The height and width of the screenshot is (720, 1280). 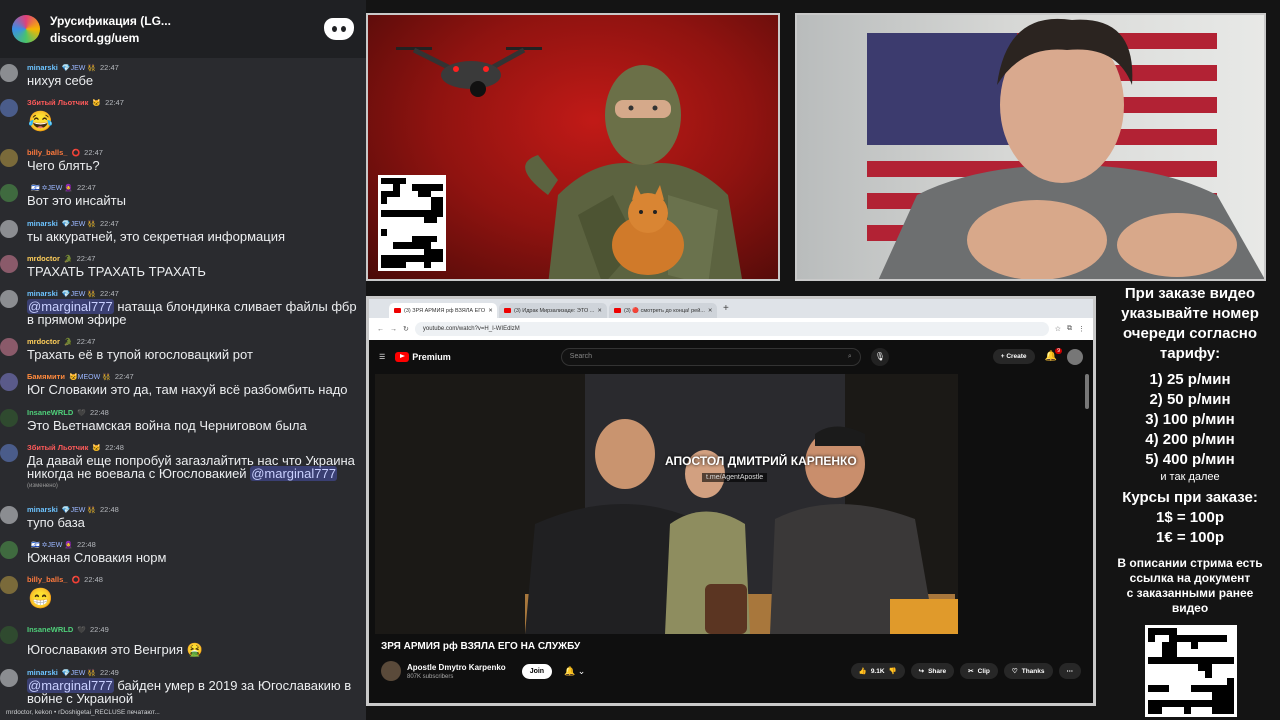 What do you see at coordinates (1013, 356) in the screenshot?
I see `create-button: + Create` at bounding box center [1013, 356].